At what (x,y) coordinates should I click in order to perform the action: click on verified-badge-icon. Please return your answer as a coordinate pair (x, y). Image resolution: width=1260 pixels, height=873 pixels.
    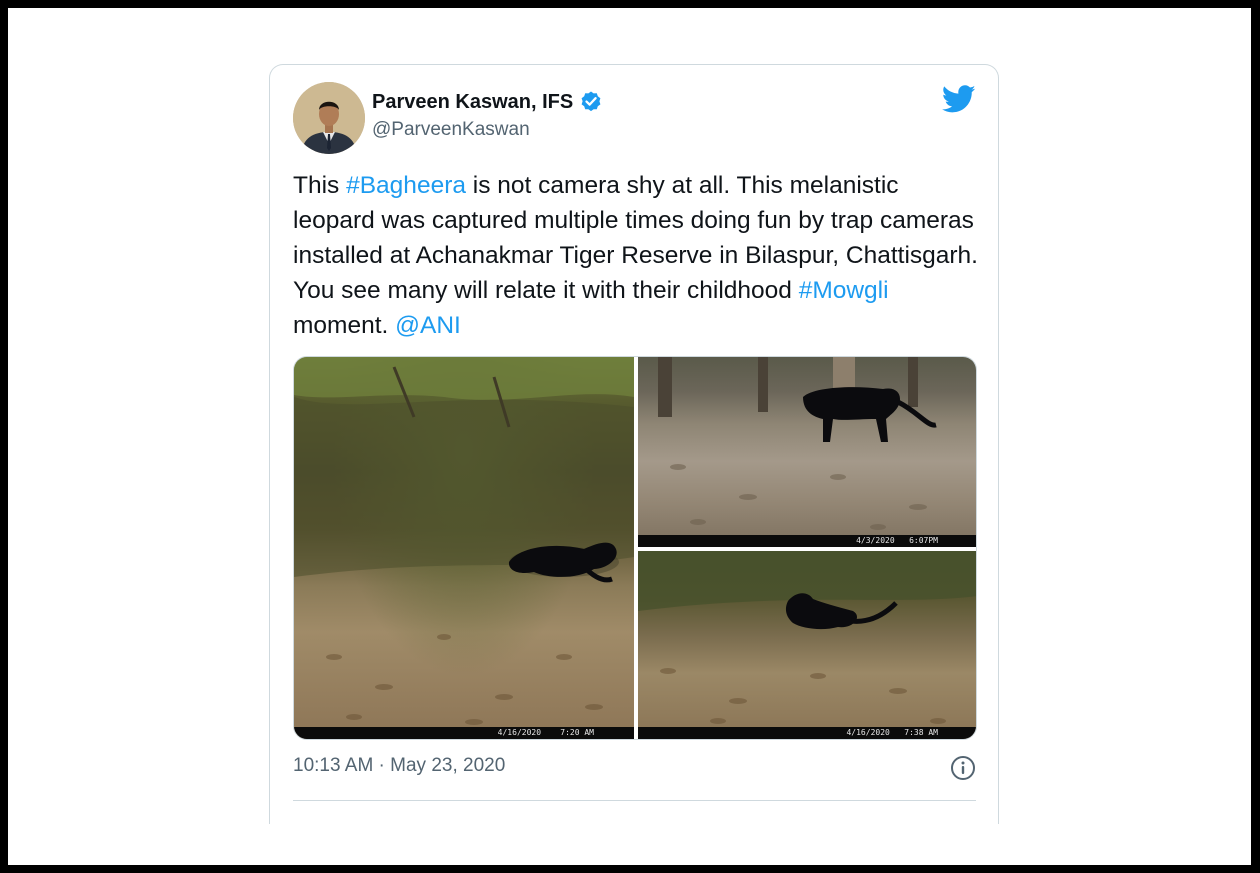
    Looking at the image, I should click on (591, 102).